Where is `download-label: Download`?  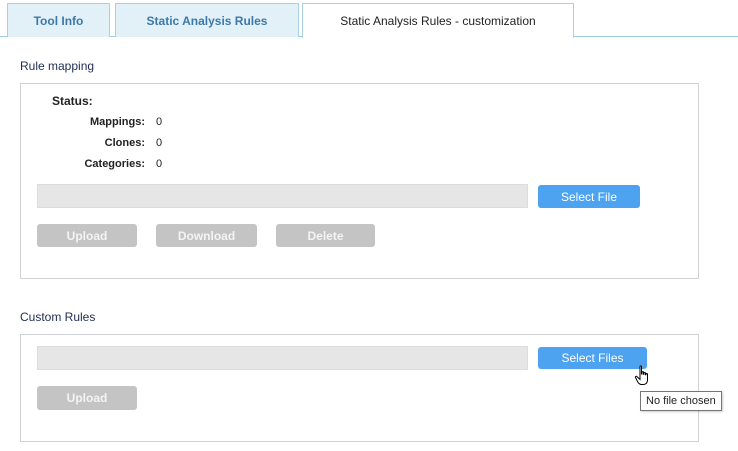 download-label: Download is located at coordinates (206, 235).